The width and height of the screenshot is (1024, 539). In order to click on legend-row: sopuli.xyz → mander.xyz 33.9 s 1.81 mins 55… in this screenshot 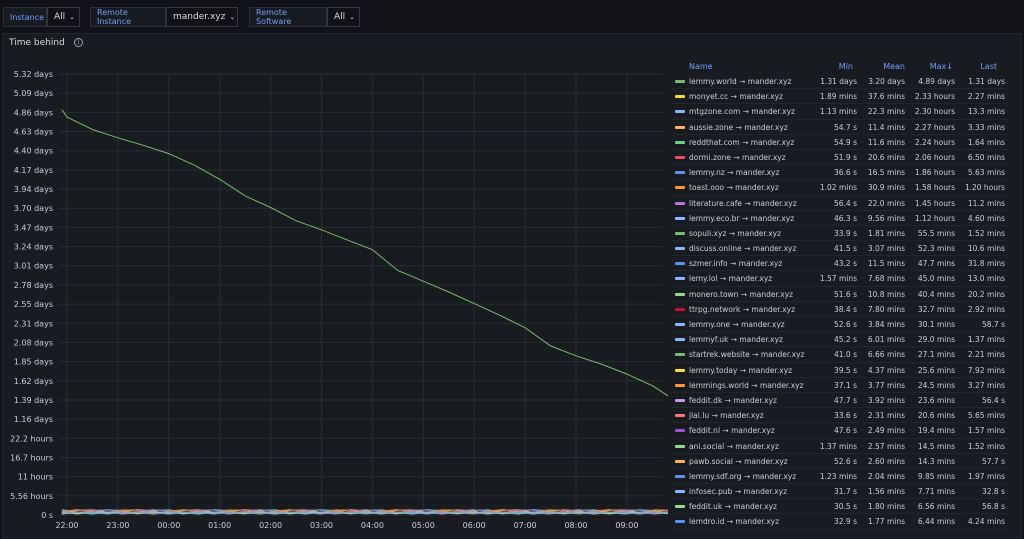, I will do `click(839, 234)`.